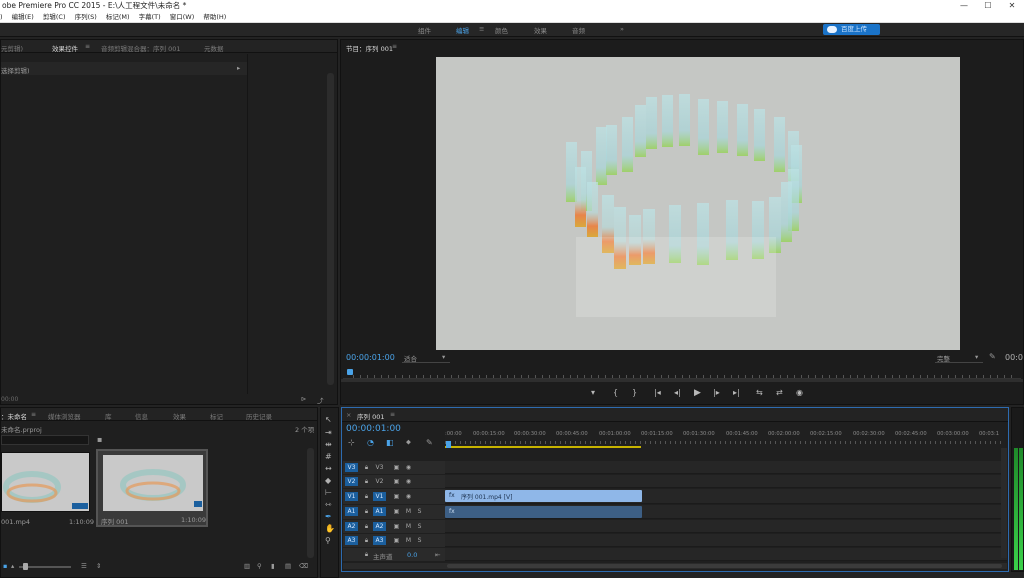  Describe the element at coordinates (214, 48) in the screenshot. I see `tab-metadata: 元数据` at that location.